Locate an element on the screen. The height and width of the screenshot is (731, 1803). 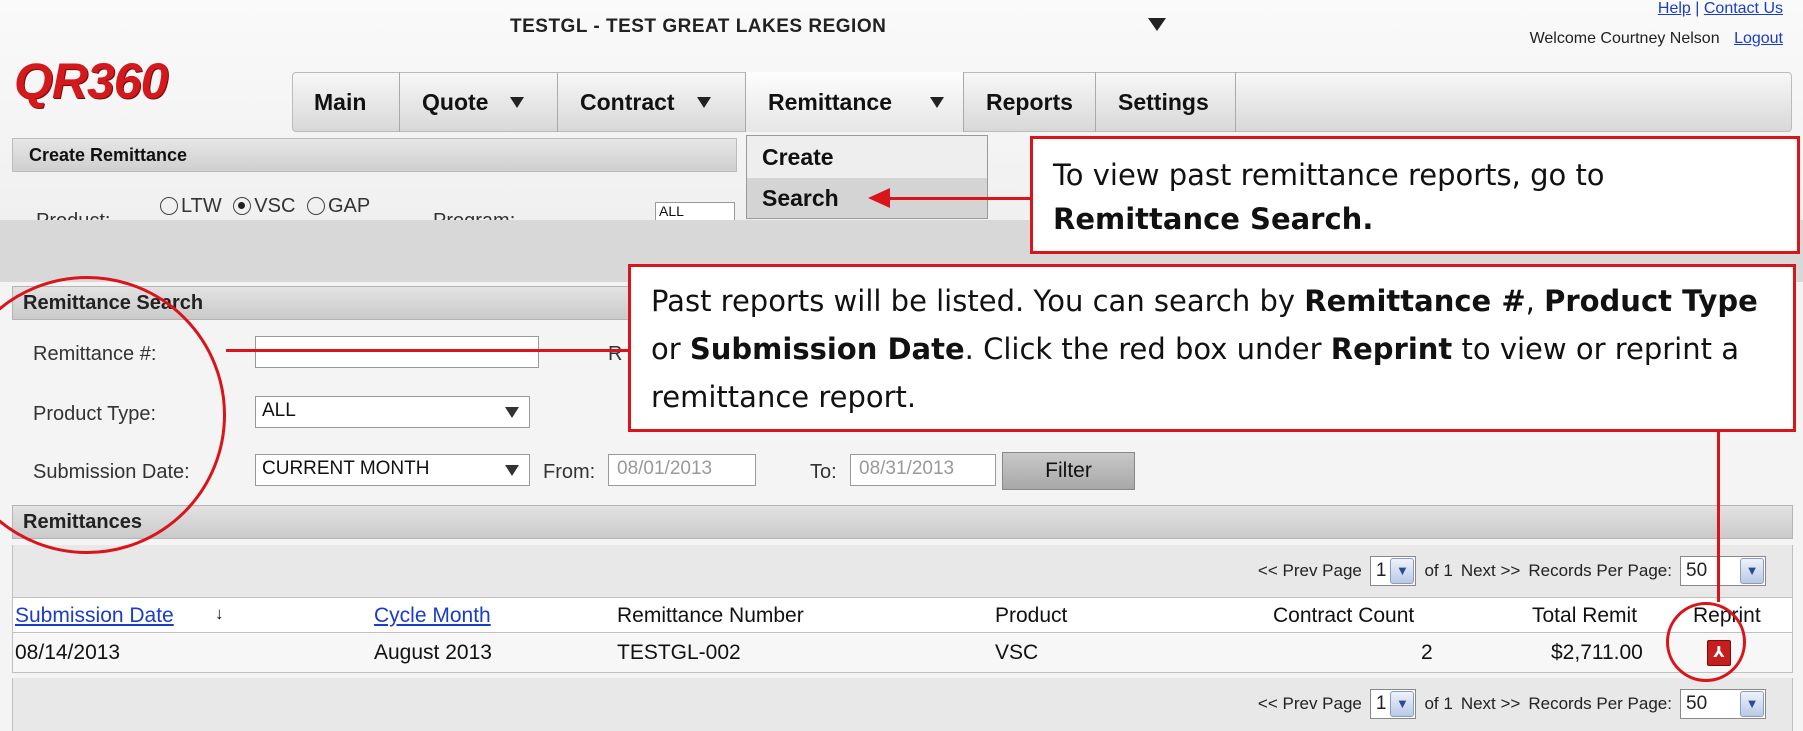
tab-reports-label: Reports is located at coordinates (1029, 101).